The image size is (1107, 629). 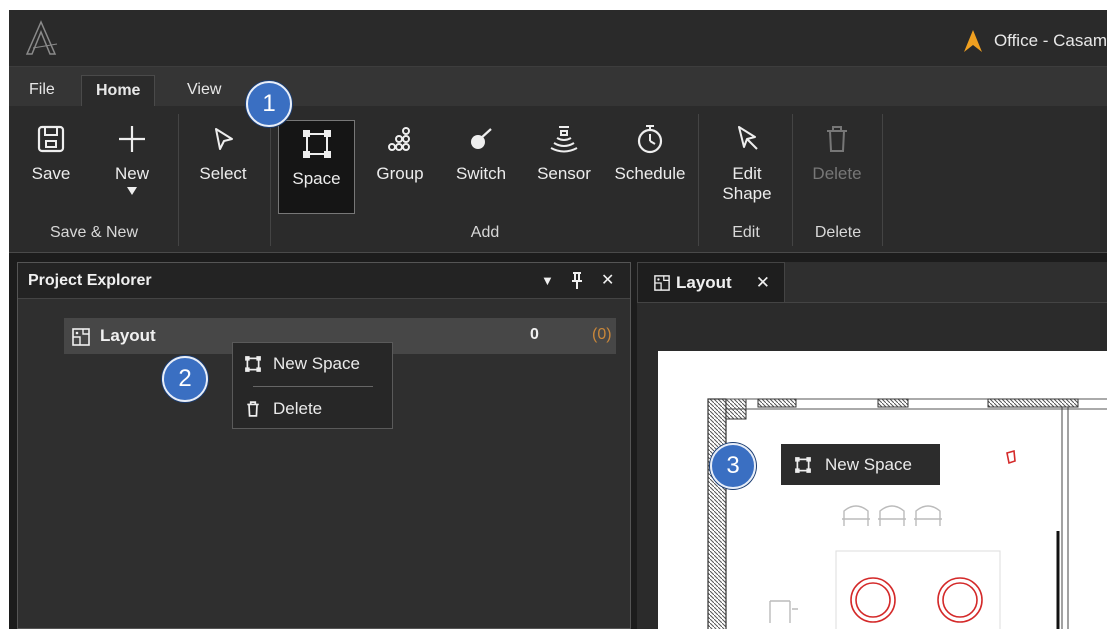 I want to click on sensor-marker, so click(x=1011, y=457).